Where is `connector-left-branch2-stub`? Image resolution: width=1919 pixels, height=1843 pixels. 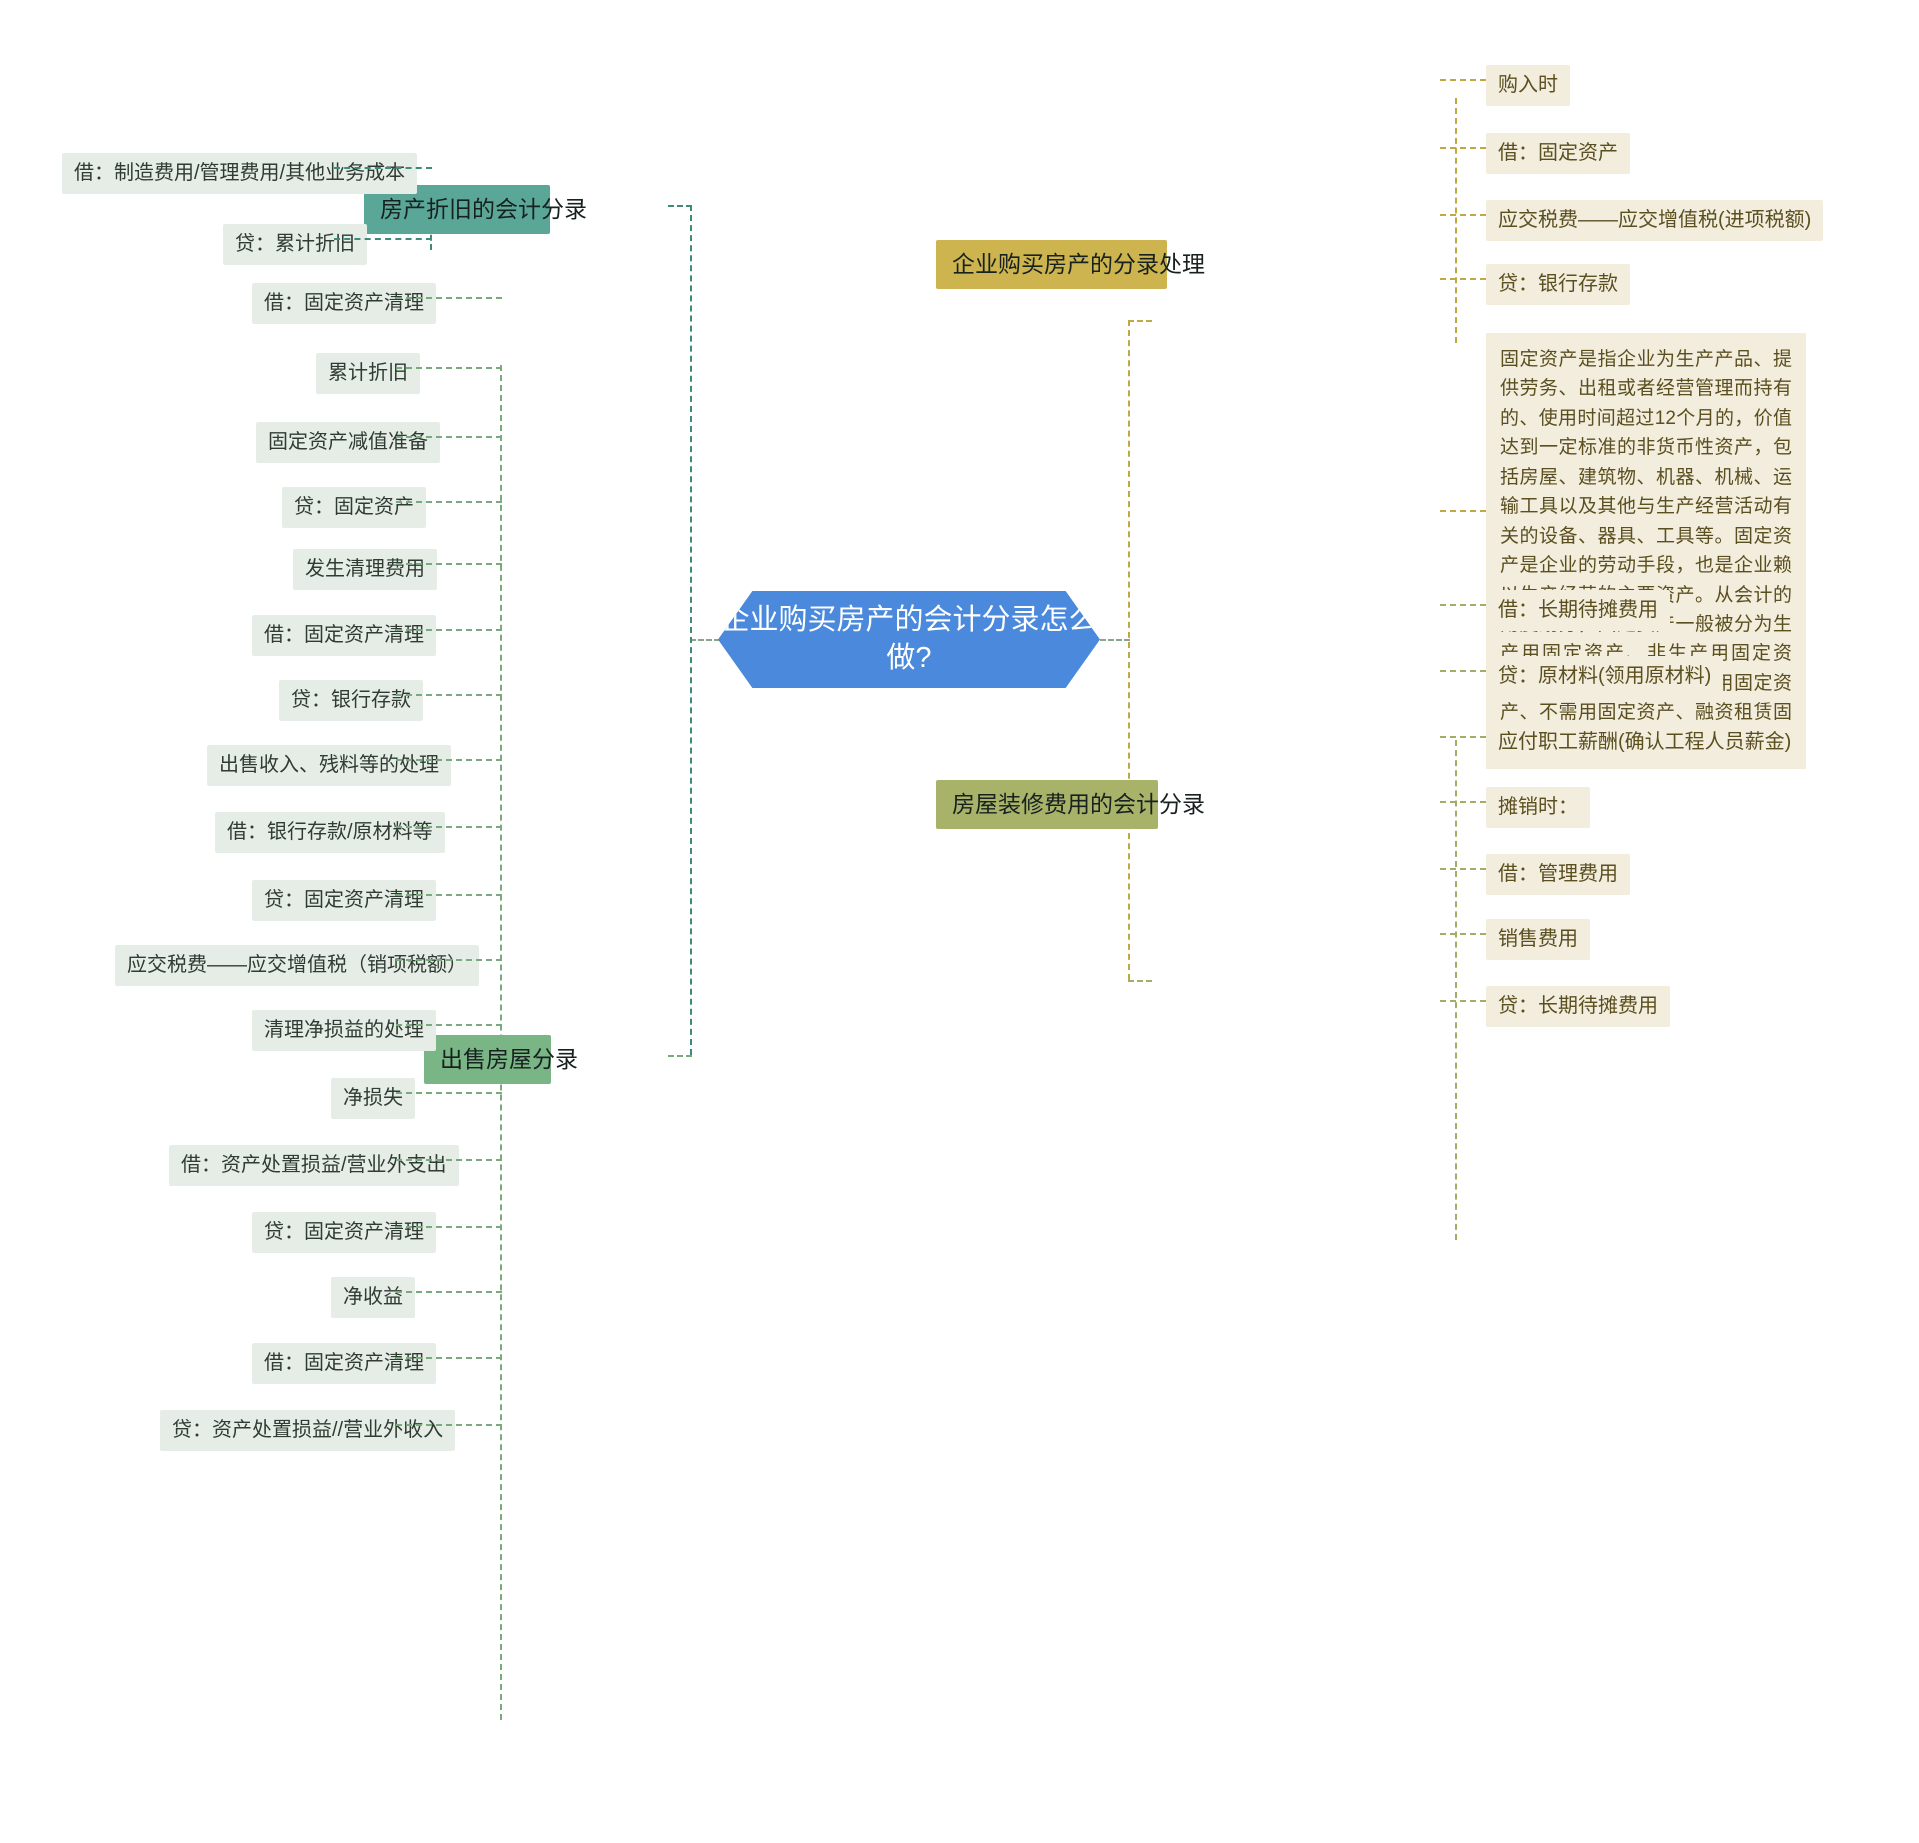 connector-left-branch2-stub is located at coordinates (680, 1056).